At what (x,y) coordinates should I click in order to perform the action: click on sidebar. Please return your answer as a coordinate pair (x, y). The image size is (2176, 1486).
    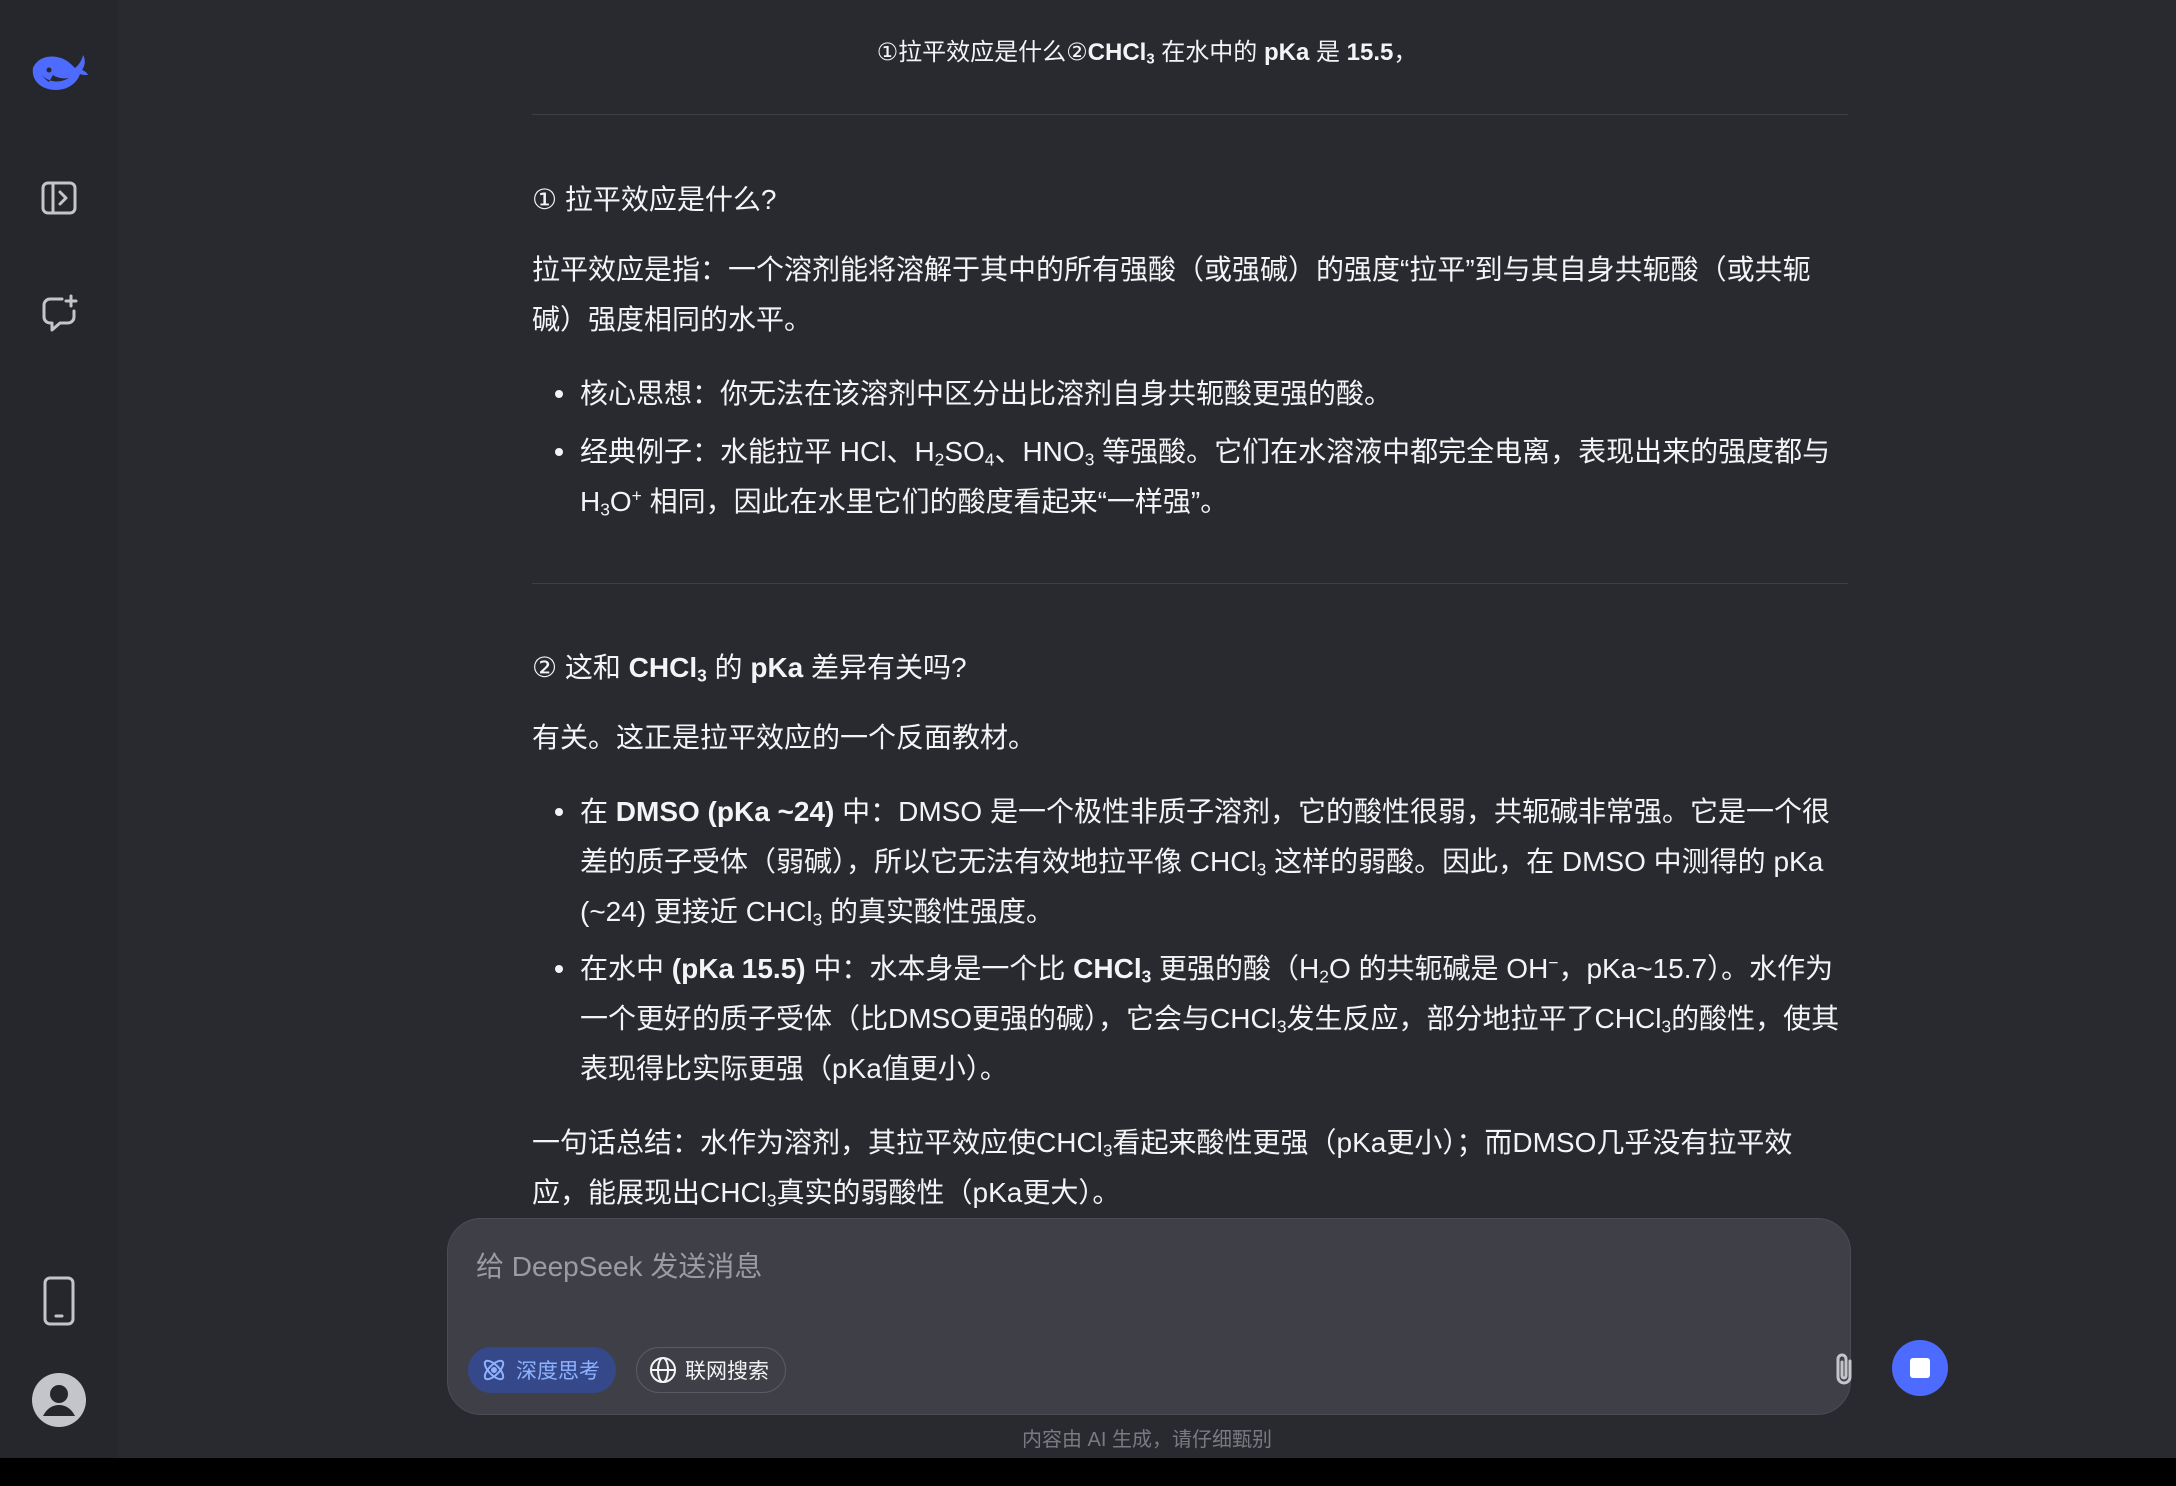
    Looking at the image, I should click on (59, 729).